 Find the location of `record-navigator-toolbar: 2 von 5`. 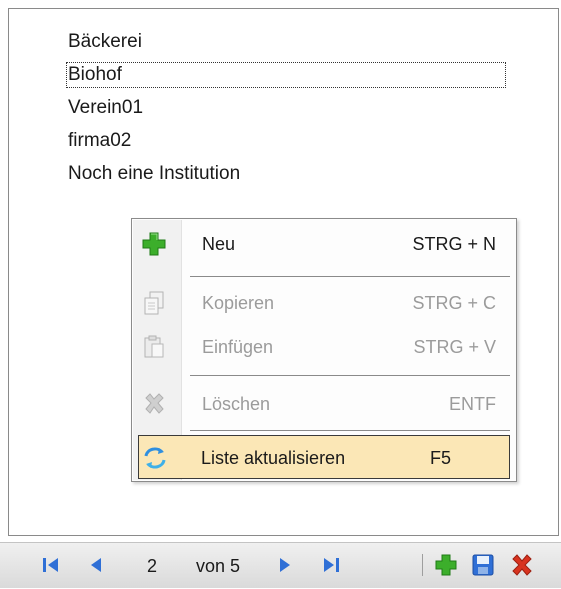

record-navigator-toolbar: 2 von 5 is located at coordinates (280, 565).